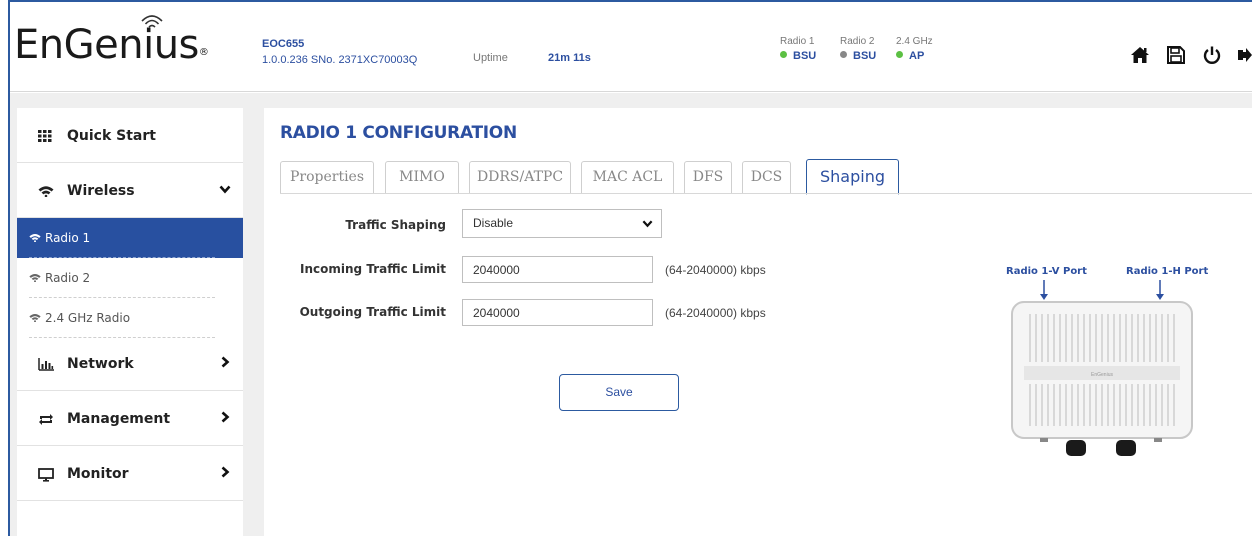  Describe the element at coordinates (627, 177) in the screenshot. I see `tab-mac-acl: MAC ACL` at that location.